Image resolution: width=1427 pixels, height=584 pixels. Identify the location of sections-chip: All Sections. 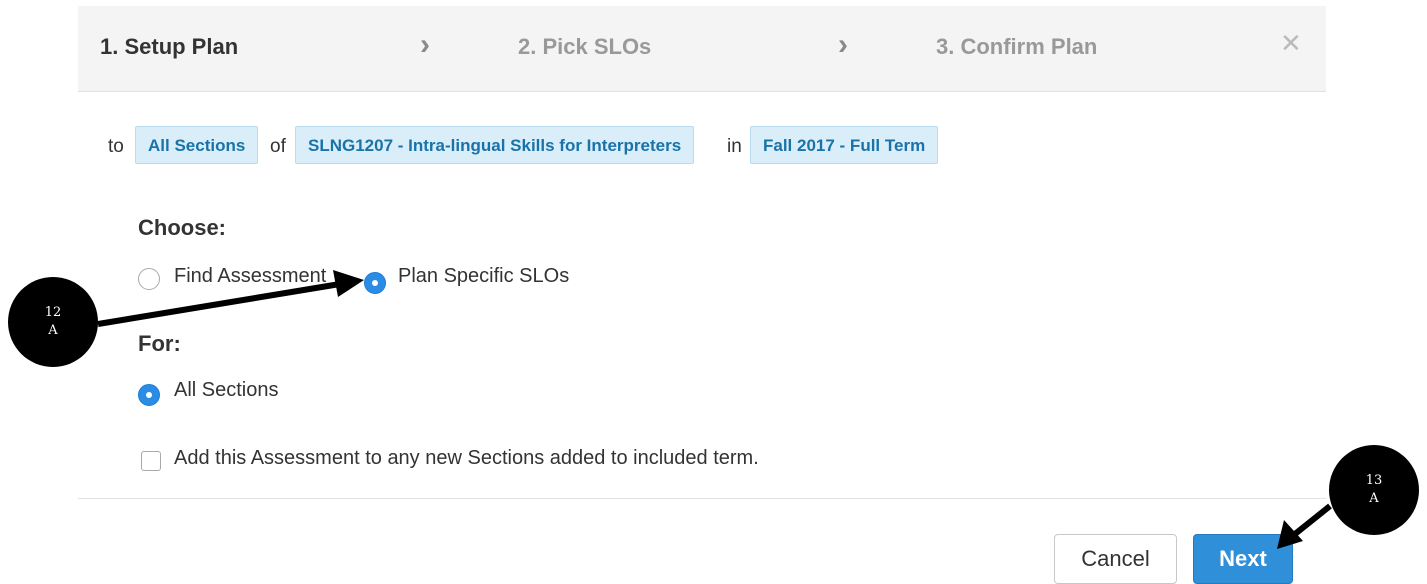
(197, 145).